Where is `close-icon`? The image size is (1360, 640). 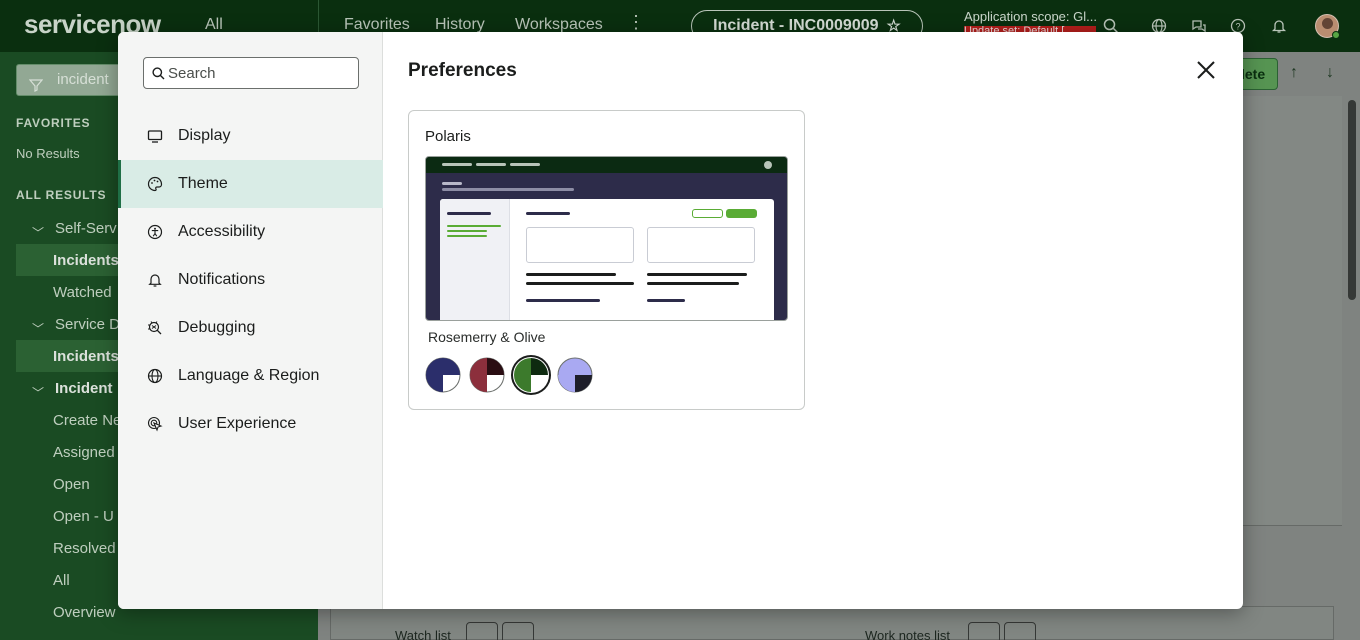
close-icon is located at coordinates (1206, 70).